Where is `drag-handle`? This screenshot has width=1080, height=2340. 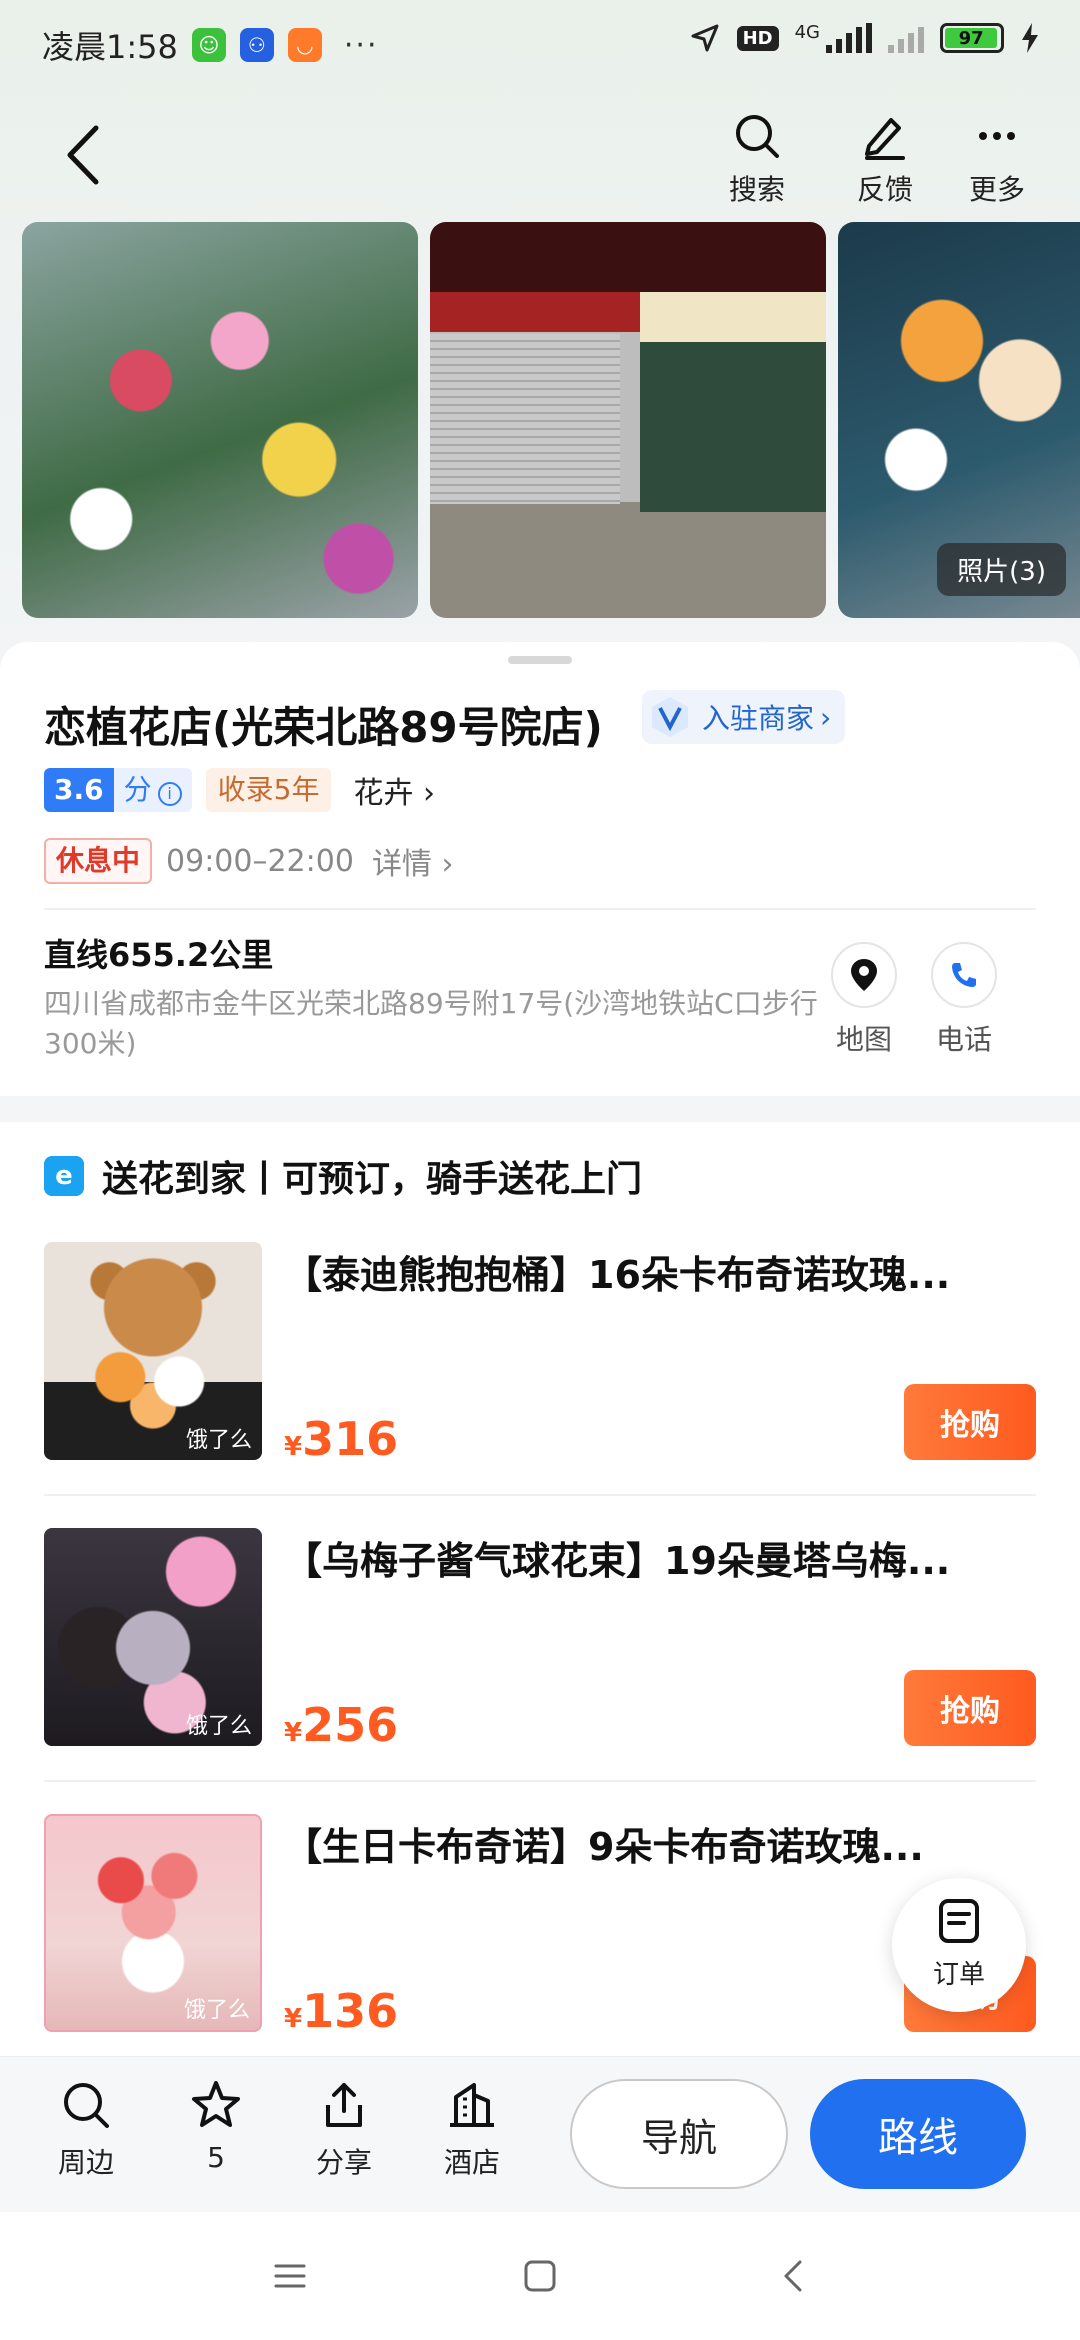 drag-handle is located at coordinates (540, 660).